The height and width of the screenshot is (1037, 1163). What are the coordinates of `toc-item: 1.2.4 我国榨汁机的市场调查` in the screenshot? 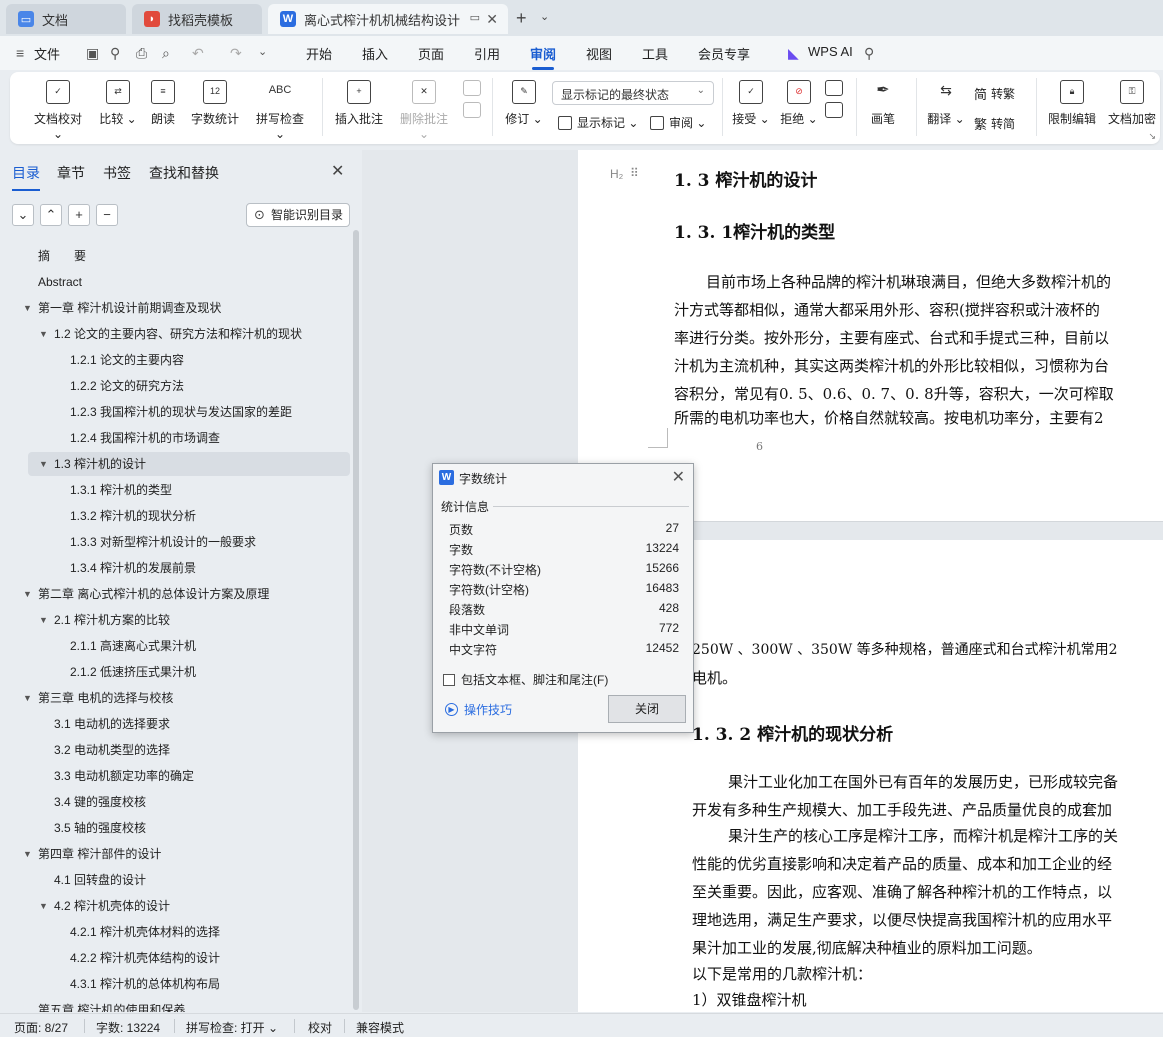 It's located at (175, 438).